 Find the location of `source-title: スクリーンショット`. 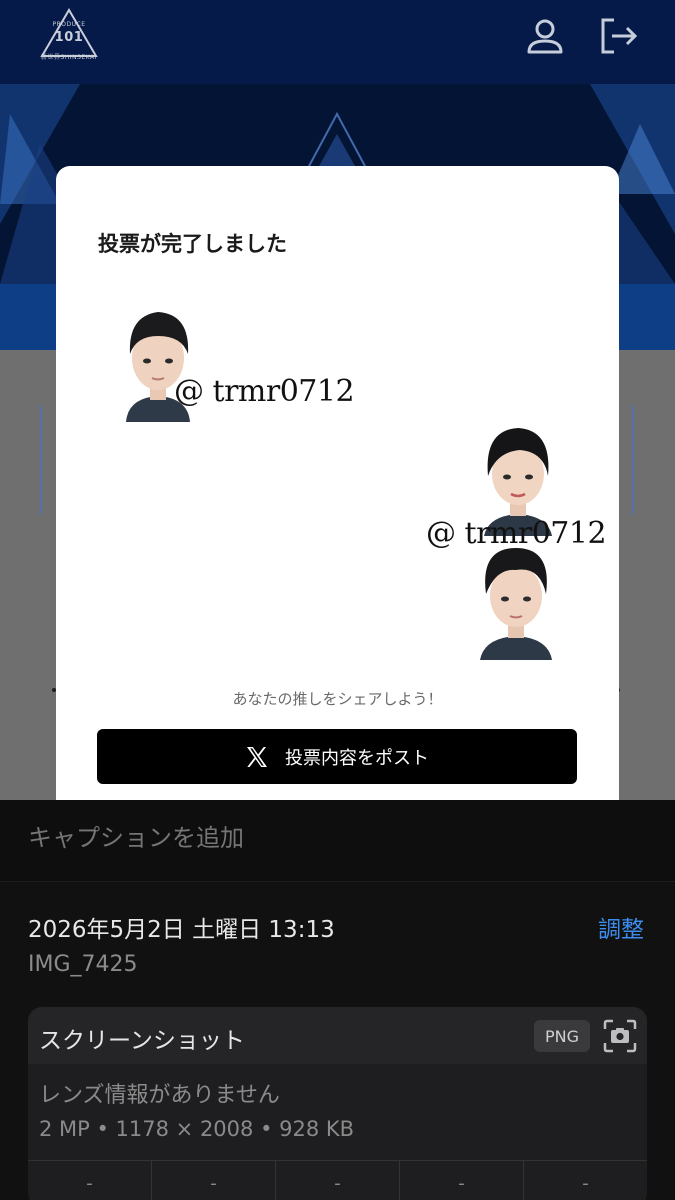

source-title: スクリーンショット is located at coordinates (142, 1041).